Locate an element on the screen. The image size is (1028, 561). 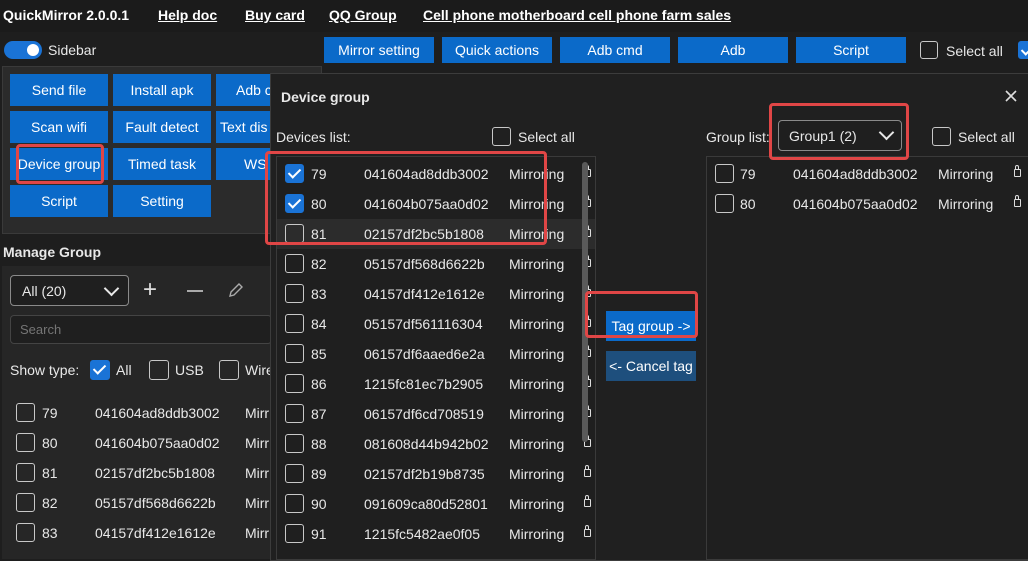
script-top-button: Script is located at coordinates (851, 50).